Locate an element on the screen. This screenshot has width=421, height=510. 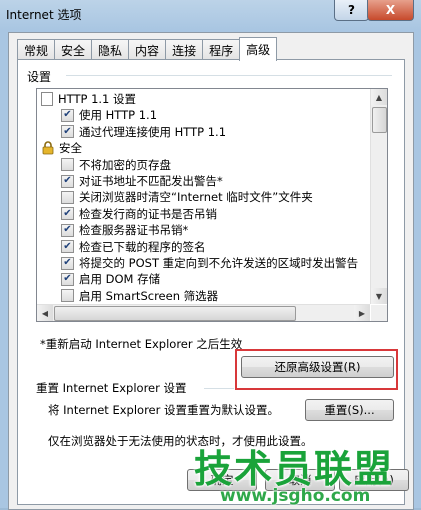
settings-option-label: 不将加密的页存盘 is located at coordinates (125, 164).